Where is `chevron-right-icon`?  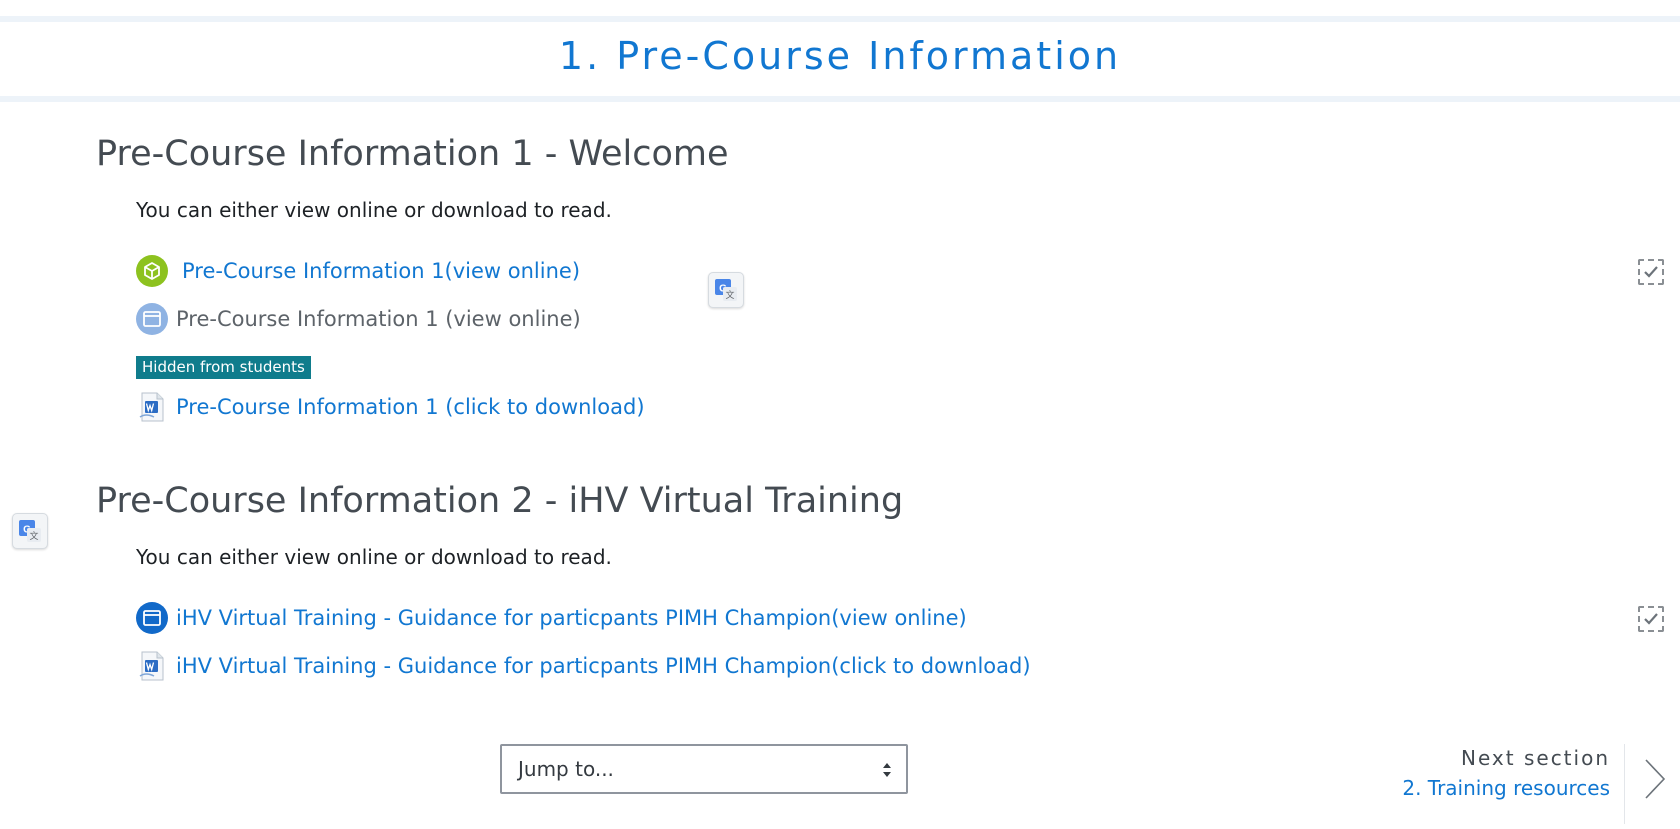
chevron-right-icon is located at coordinates (1655, 779).